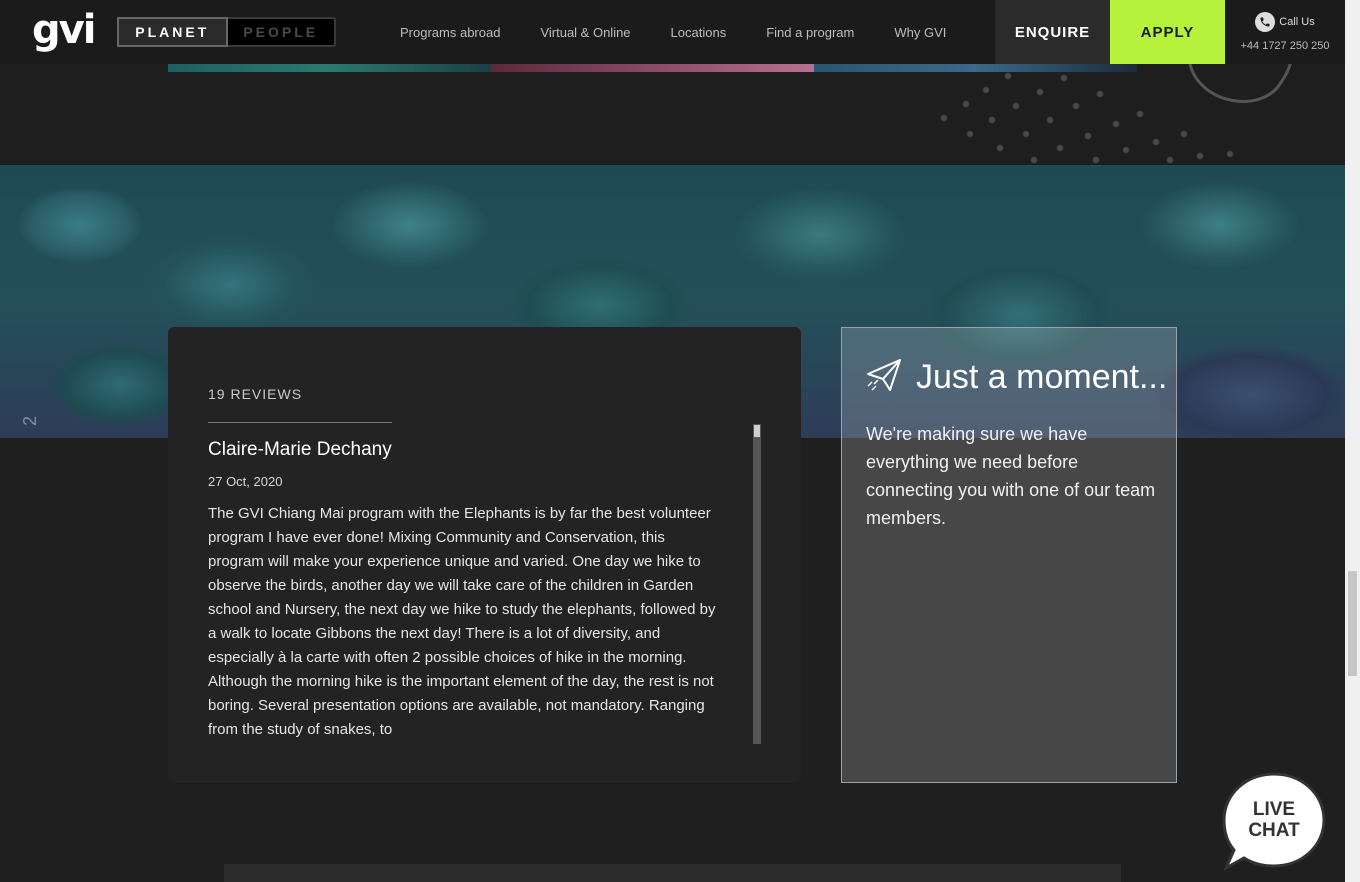  I want to click on reviews-count: 19 REVIEWS, so click(255, 394).